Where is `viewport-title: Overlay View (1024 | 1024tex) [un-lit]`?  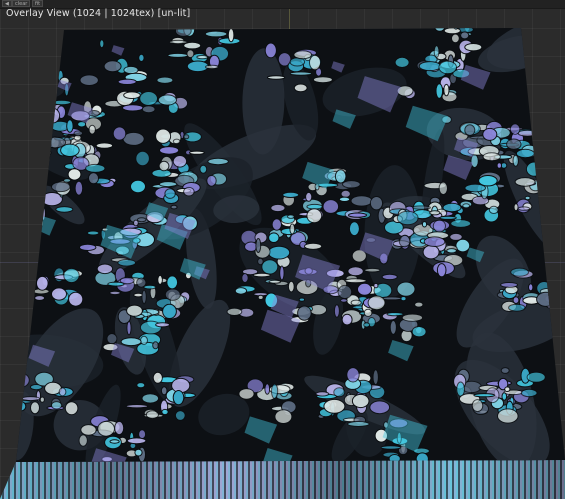 viewport-title: Overlay View (1024 | 1024tex) [un-lit] is located at coordinates (98, 13).